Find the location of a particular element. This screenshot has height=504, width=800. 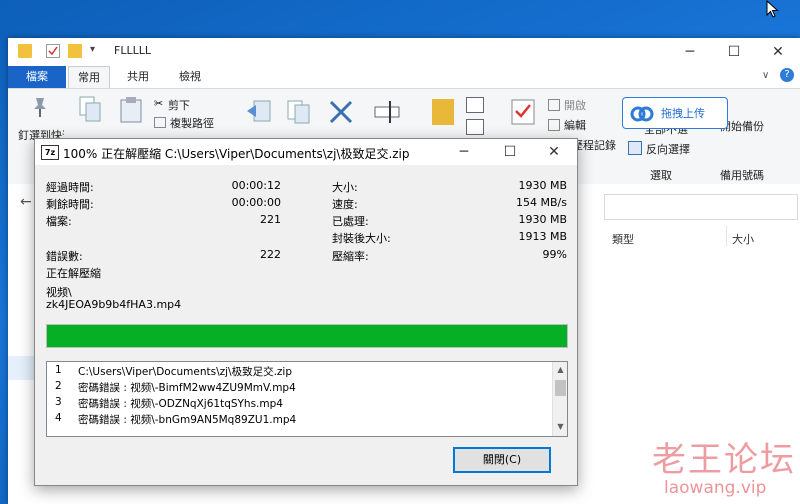

copy-path-icon is located at coordinates (160, 122).